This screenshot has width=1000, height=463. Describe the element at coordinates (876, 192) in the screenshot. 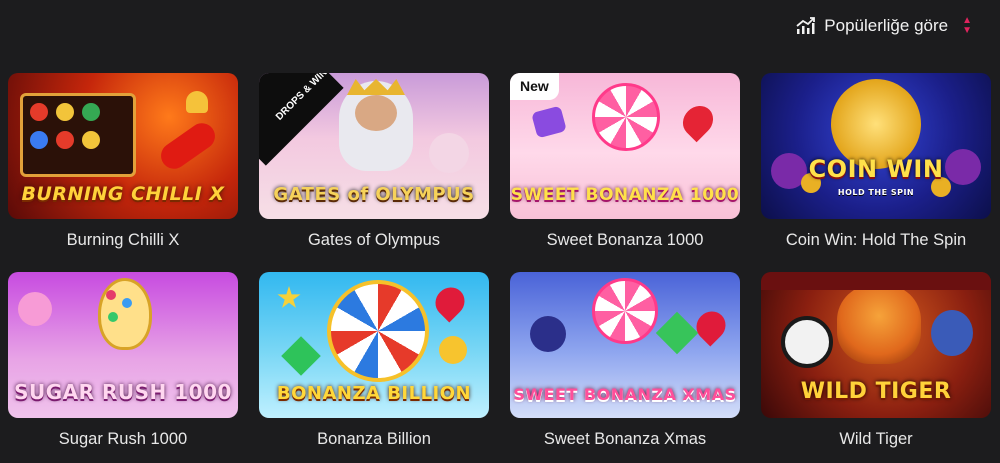

I see `game-sublogo: HOLD THE SPIN` at that location.